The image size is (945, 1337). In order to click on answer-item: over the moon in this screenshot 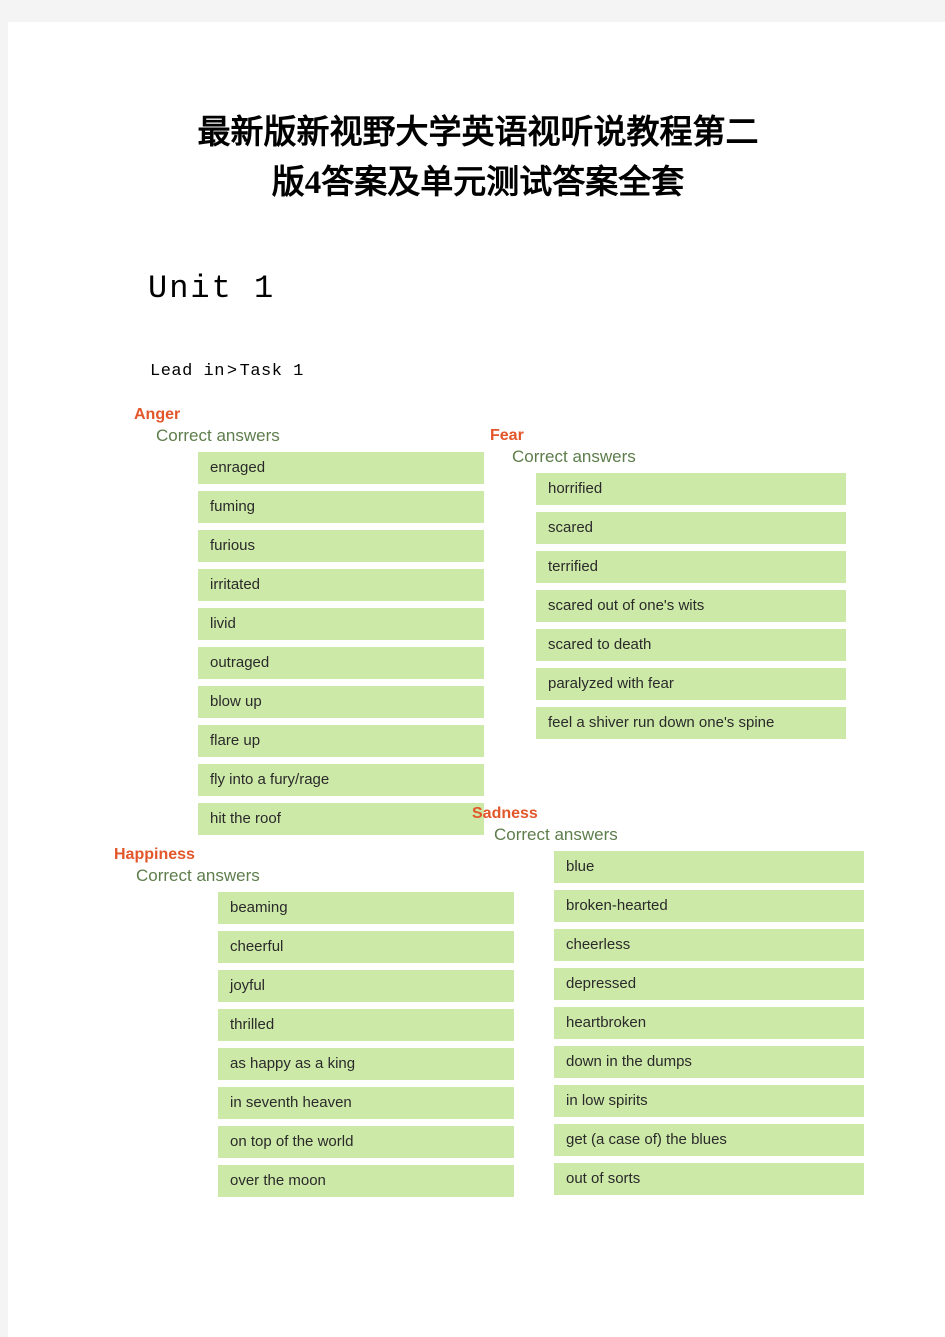, I will do `click(366, 1181)`.